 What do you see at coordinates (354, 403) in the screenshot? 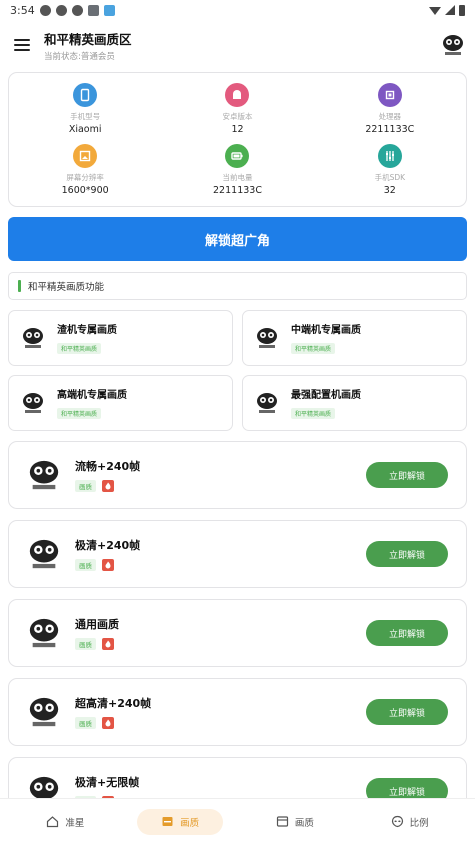
I see `quality-card-flagship: 最强配置机画质 和平精英画质` at bounding box center [354, 403].